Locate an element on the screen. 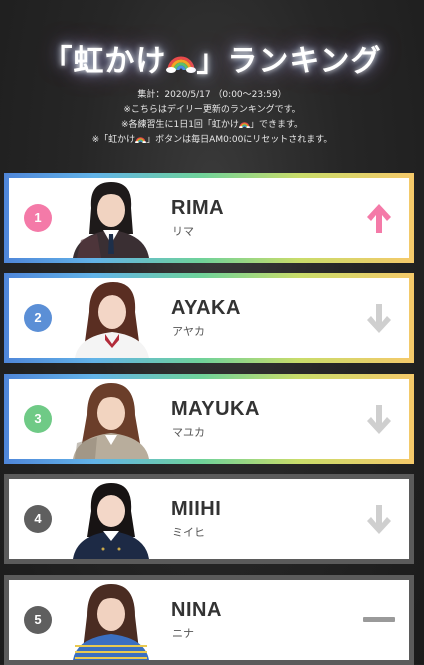  note-line-daily: ※こちらはデイリー更新のランキングです。 is located at coordinates (212, 110).